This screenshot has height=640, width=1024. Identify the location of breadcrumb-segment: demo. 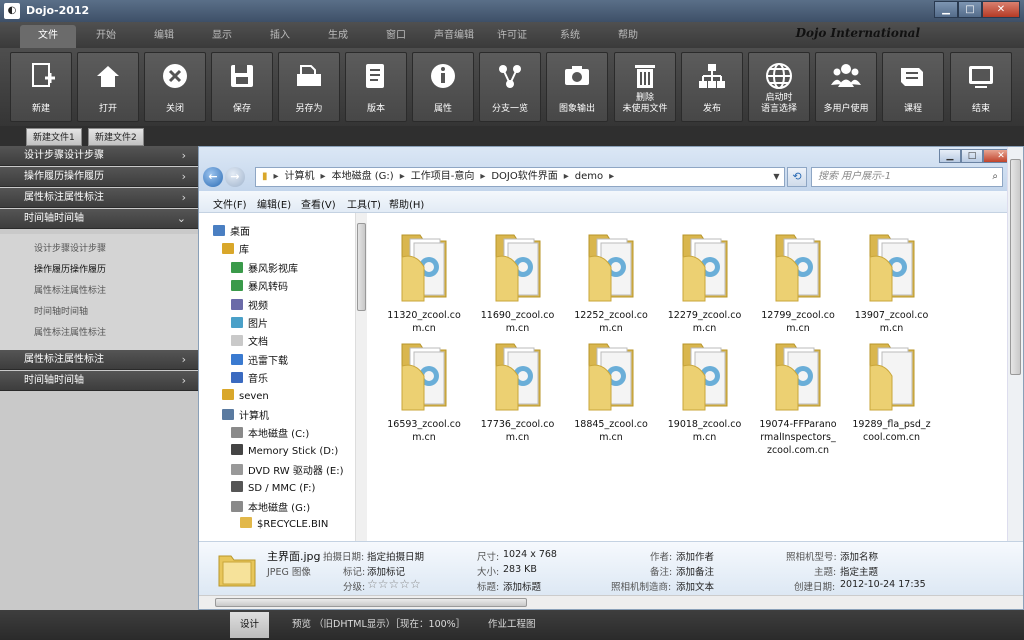
(589, 176).